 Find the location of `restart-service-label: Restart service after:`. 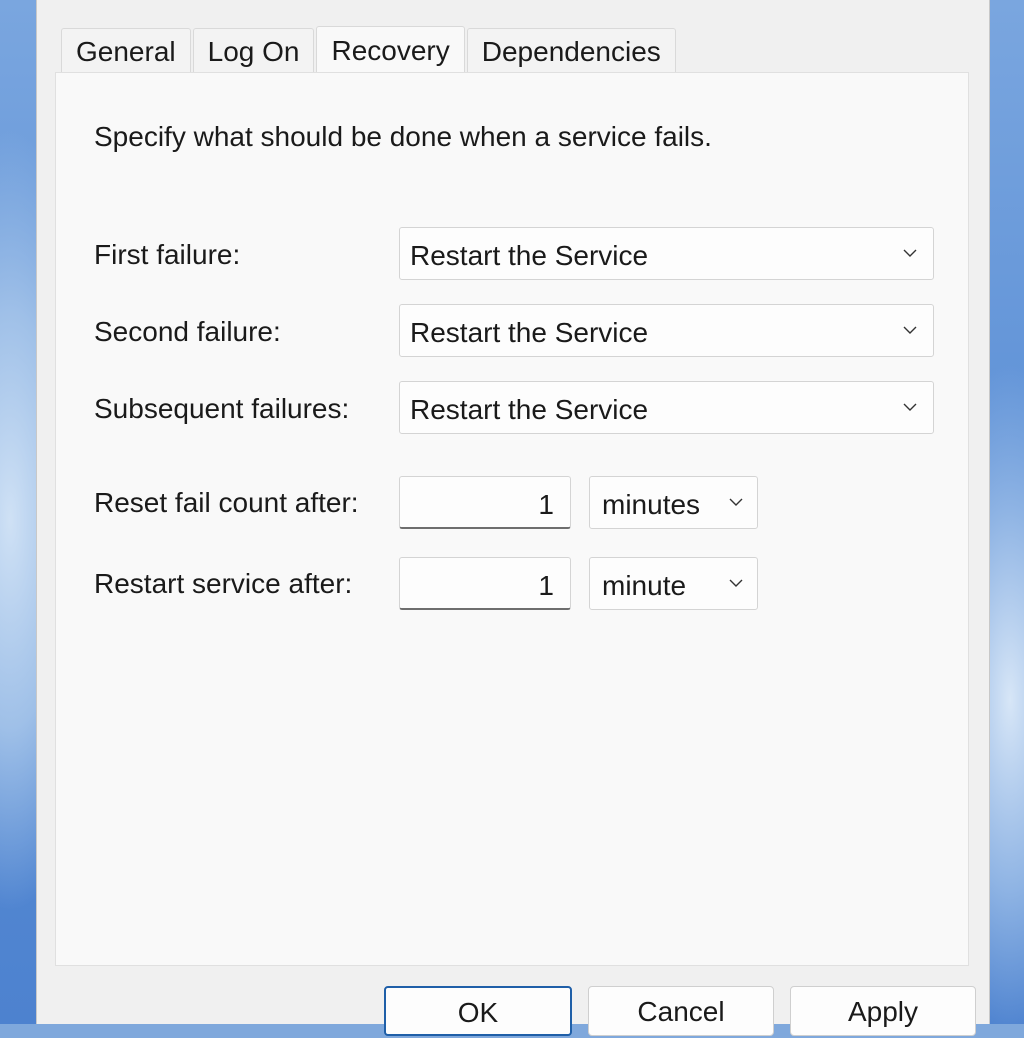

restart-service-label: Restart service after: is located at coordinates (223, 583).